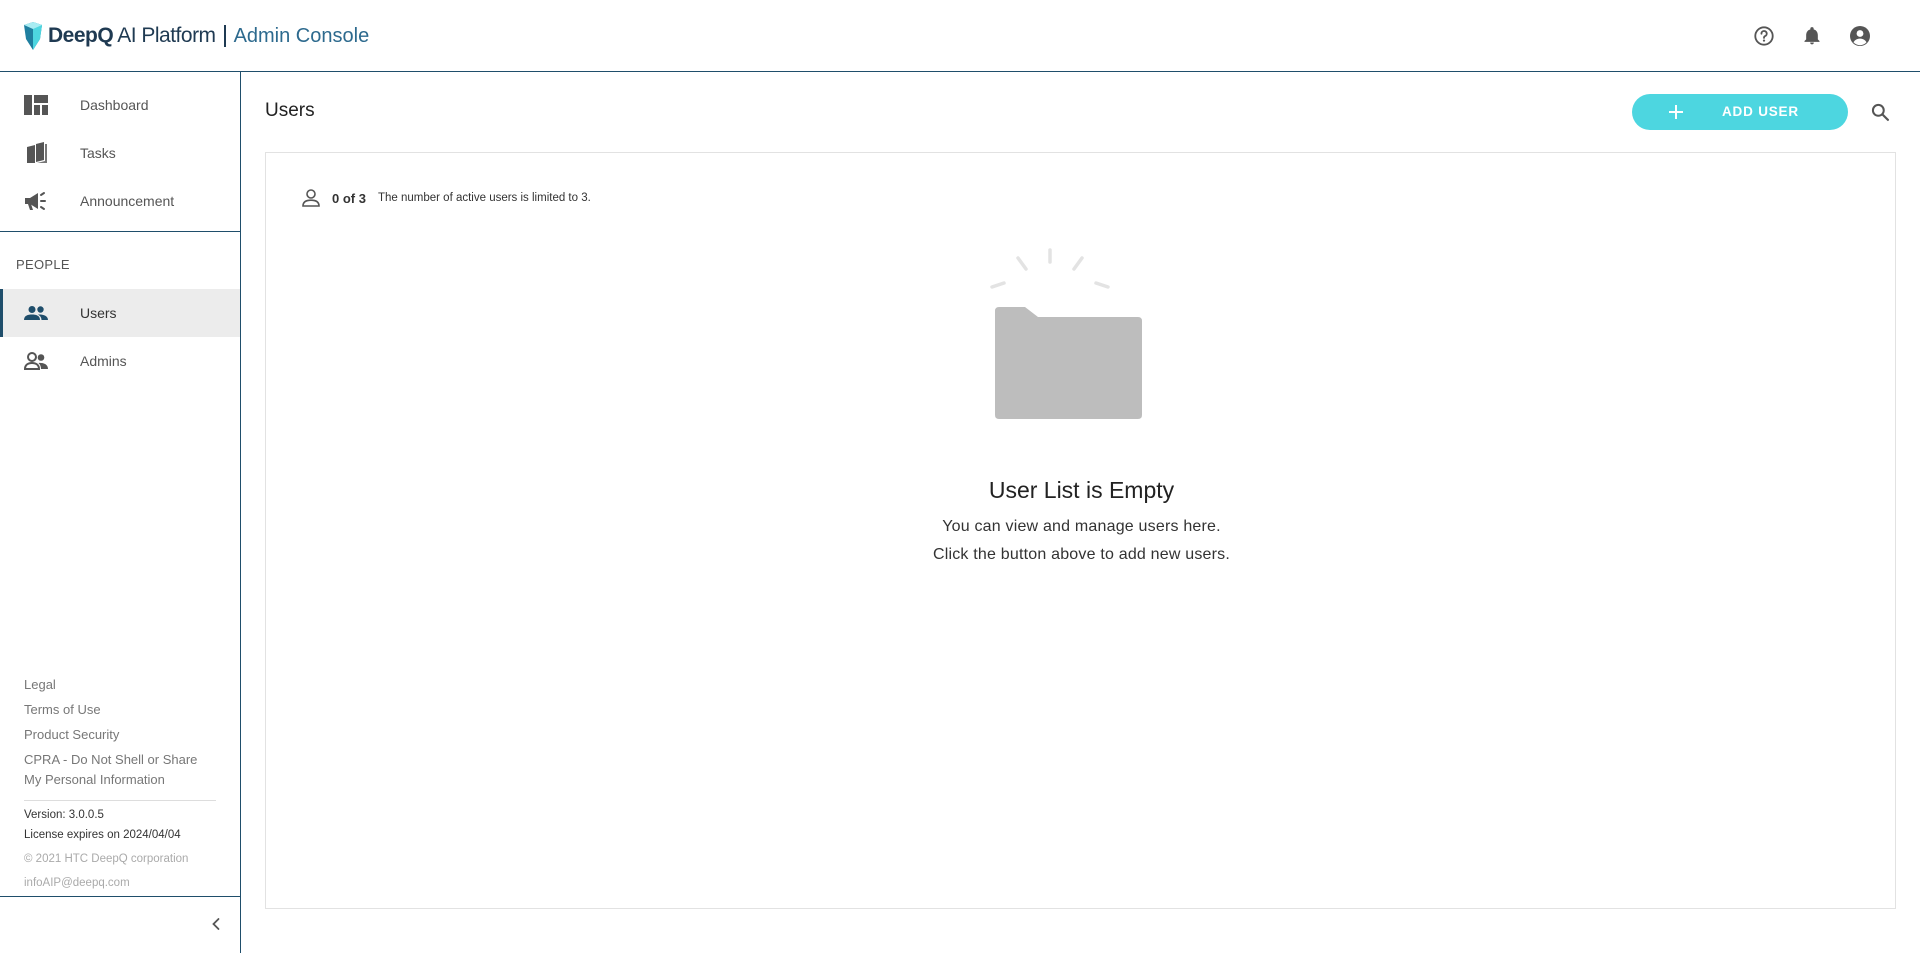  Describe the element at coordinates (43, 264) in the screenshot. I see `people-section-title: PEOPLE` at that location.